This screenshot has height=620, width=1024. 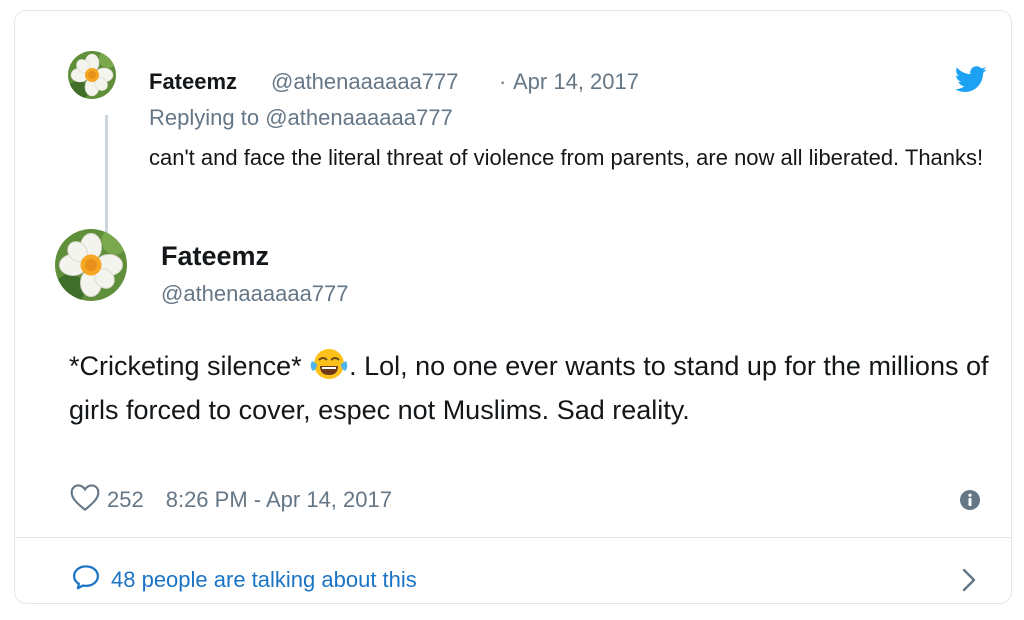 What do you see at coordinates (329, 364) in the screenshot?
I see `face-with-tears-of-joy-icon` at bounding box center [329, 364].